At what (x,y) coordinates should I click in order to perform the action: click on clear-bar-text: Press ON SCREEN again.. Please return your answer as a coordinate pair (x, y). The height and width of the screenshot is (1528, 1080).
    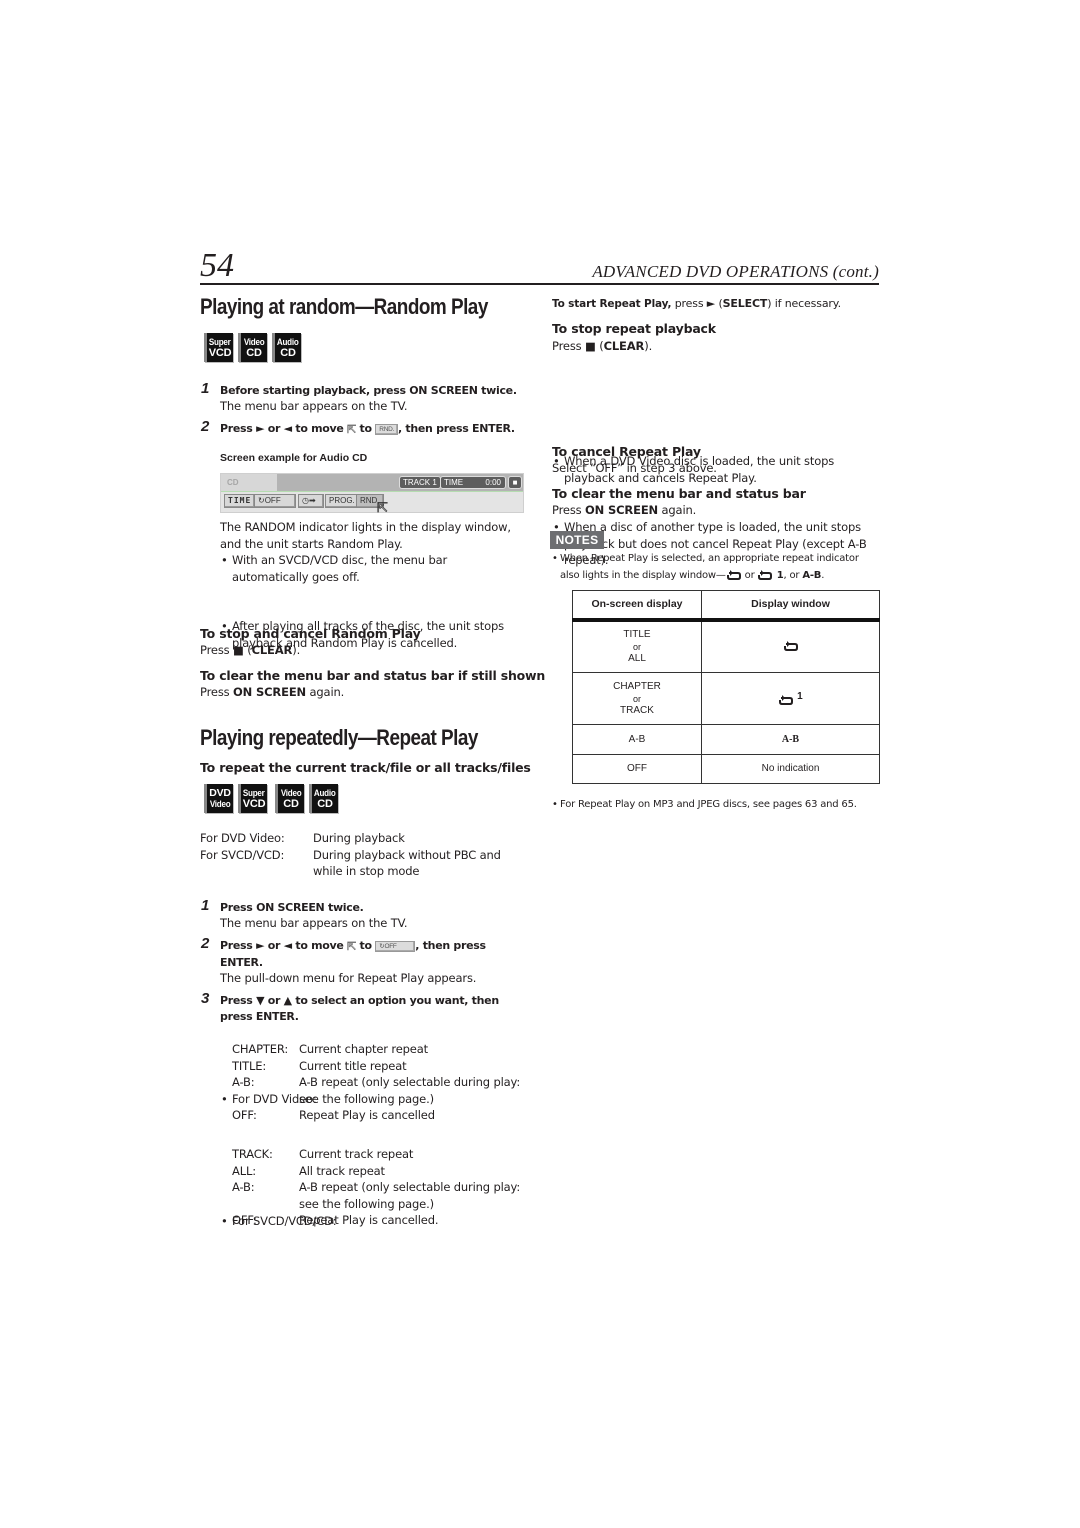
    Looking at the image, I should click on (624, 510).